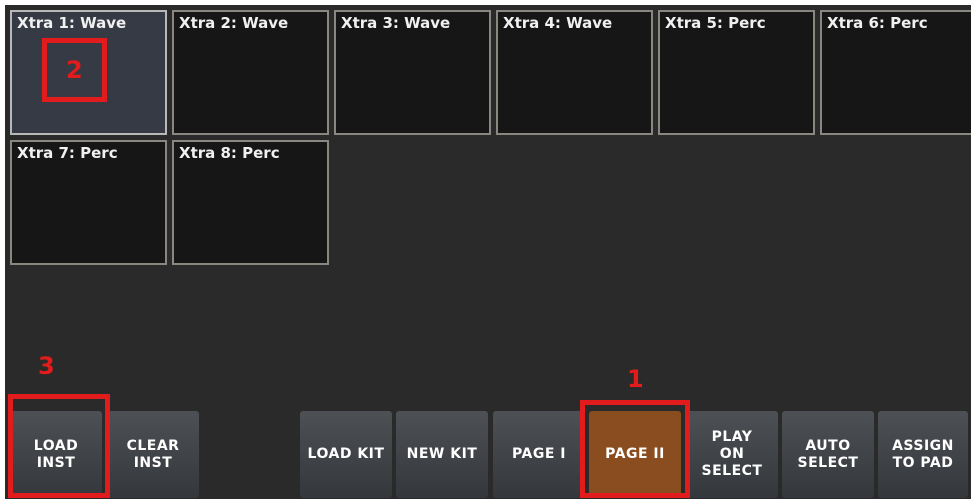  I want to click on pad-label: Xtra 2: Wave, so click(234, 23).